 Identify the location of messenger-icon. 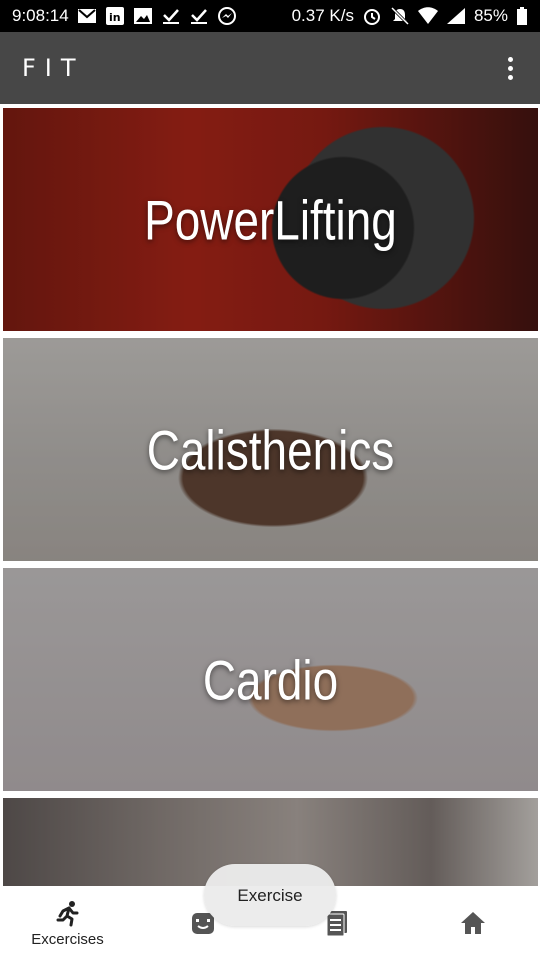
(227, 16).